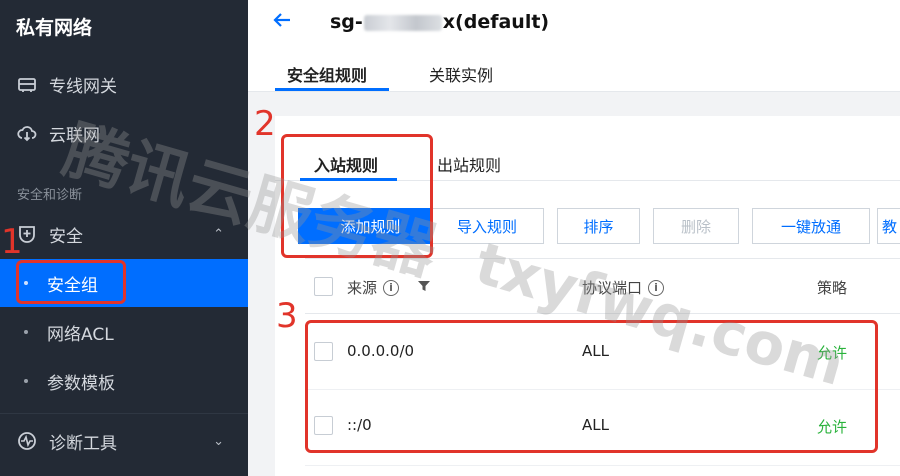  What do you see at coordinates (362, 288) in the screenshot?
I see `column-header-label: 来源` at bounding box center [362, 288].